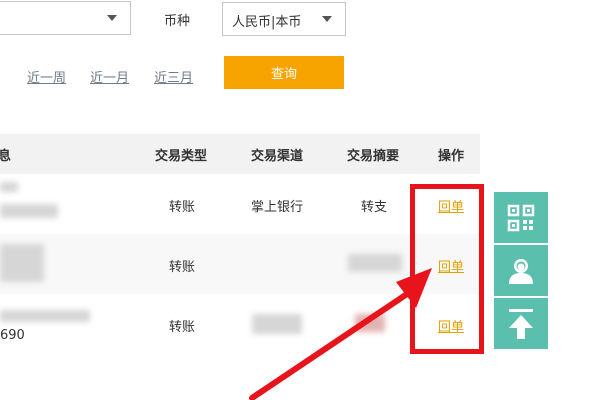 The width and height of the screenshot is (600, 400). I want to click on customer-service-button, so click(521, 270).